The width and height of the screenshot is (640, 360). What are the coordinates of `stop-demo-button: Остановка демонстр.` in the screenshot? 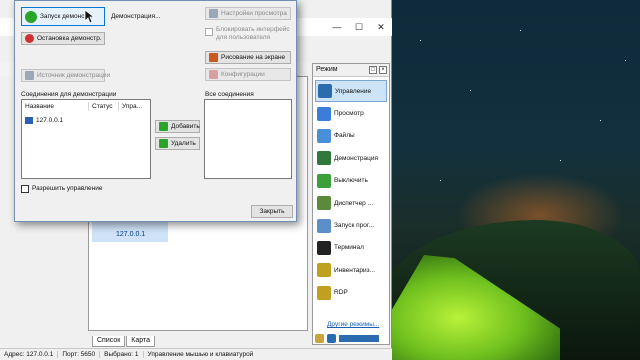 It's located at (63, 38).